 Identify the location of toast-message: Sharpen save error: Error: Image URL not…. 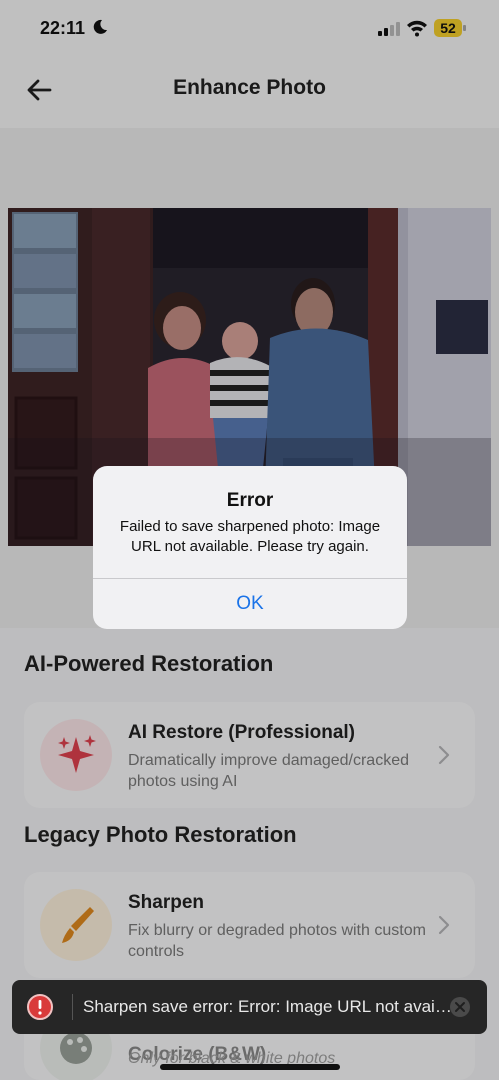
(268, 1006).